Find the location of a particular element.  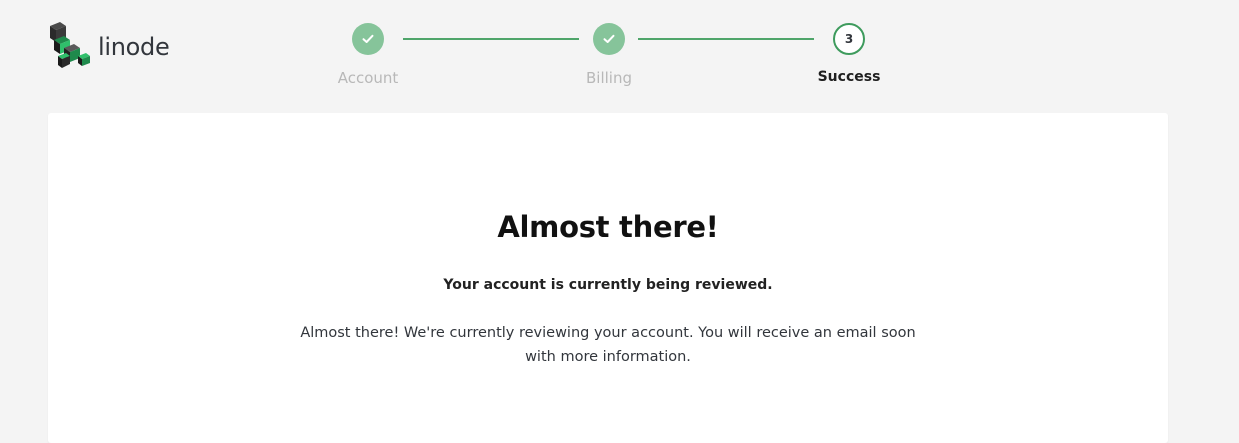

step-number-indicator: 3 is located at coordinates (849, 39).